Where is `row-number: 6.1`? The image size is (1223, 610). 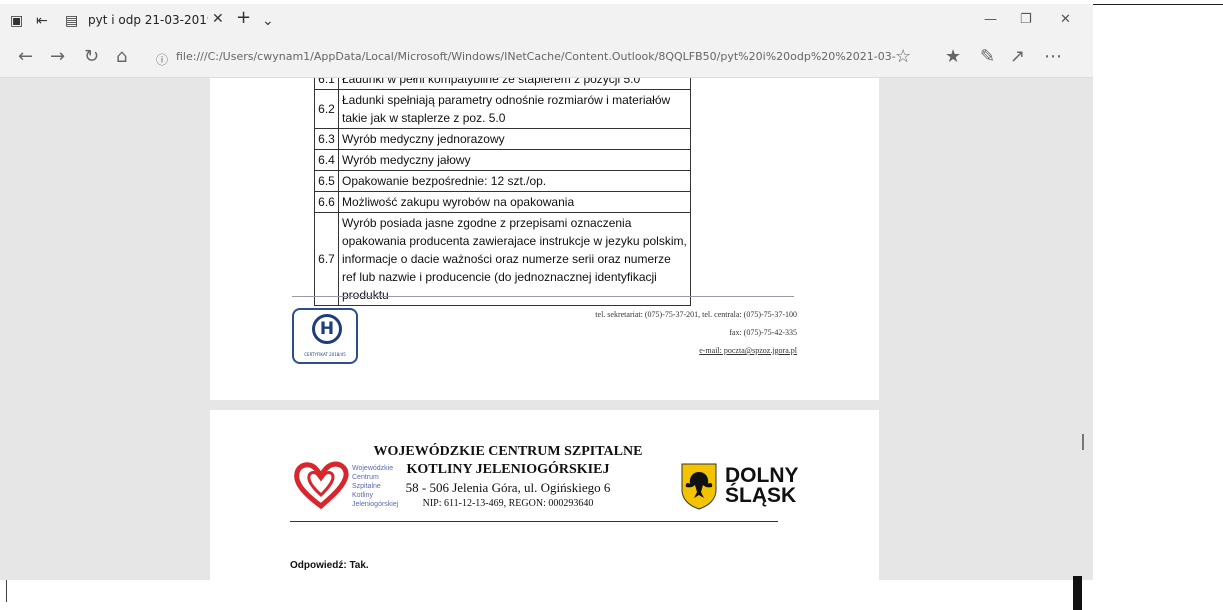 row-number: 6.1 is located at coordinates (326, 84).